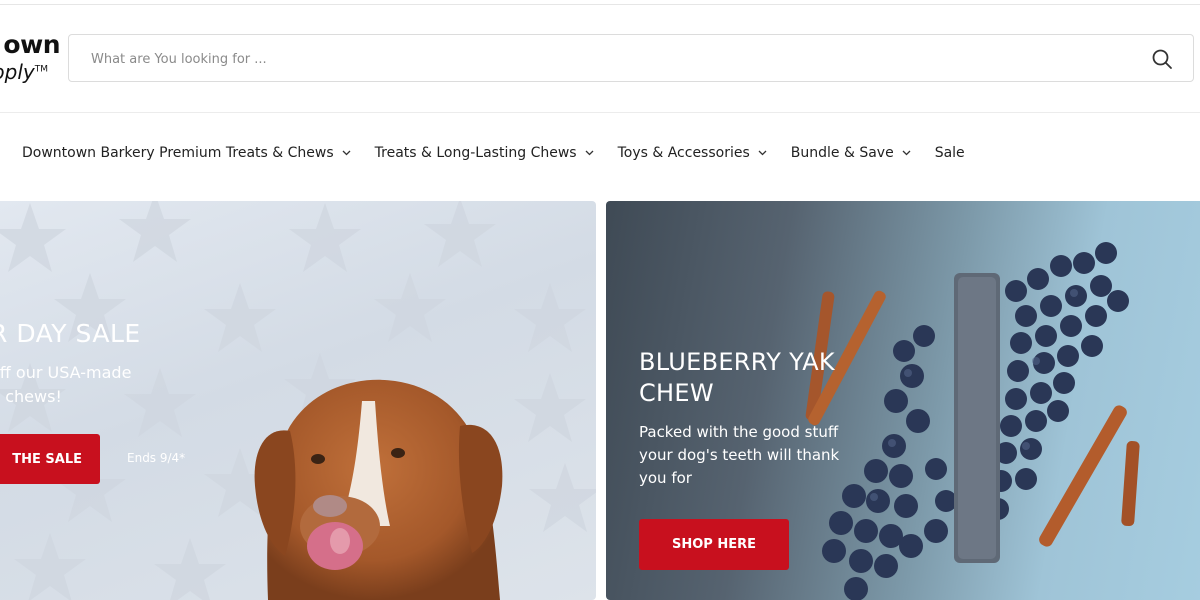 This screenshot has height=600, width=1200. I want to click on yak-chew-banner-title: BLUEBERRY YAK CHEW, so click(769, 378).